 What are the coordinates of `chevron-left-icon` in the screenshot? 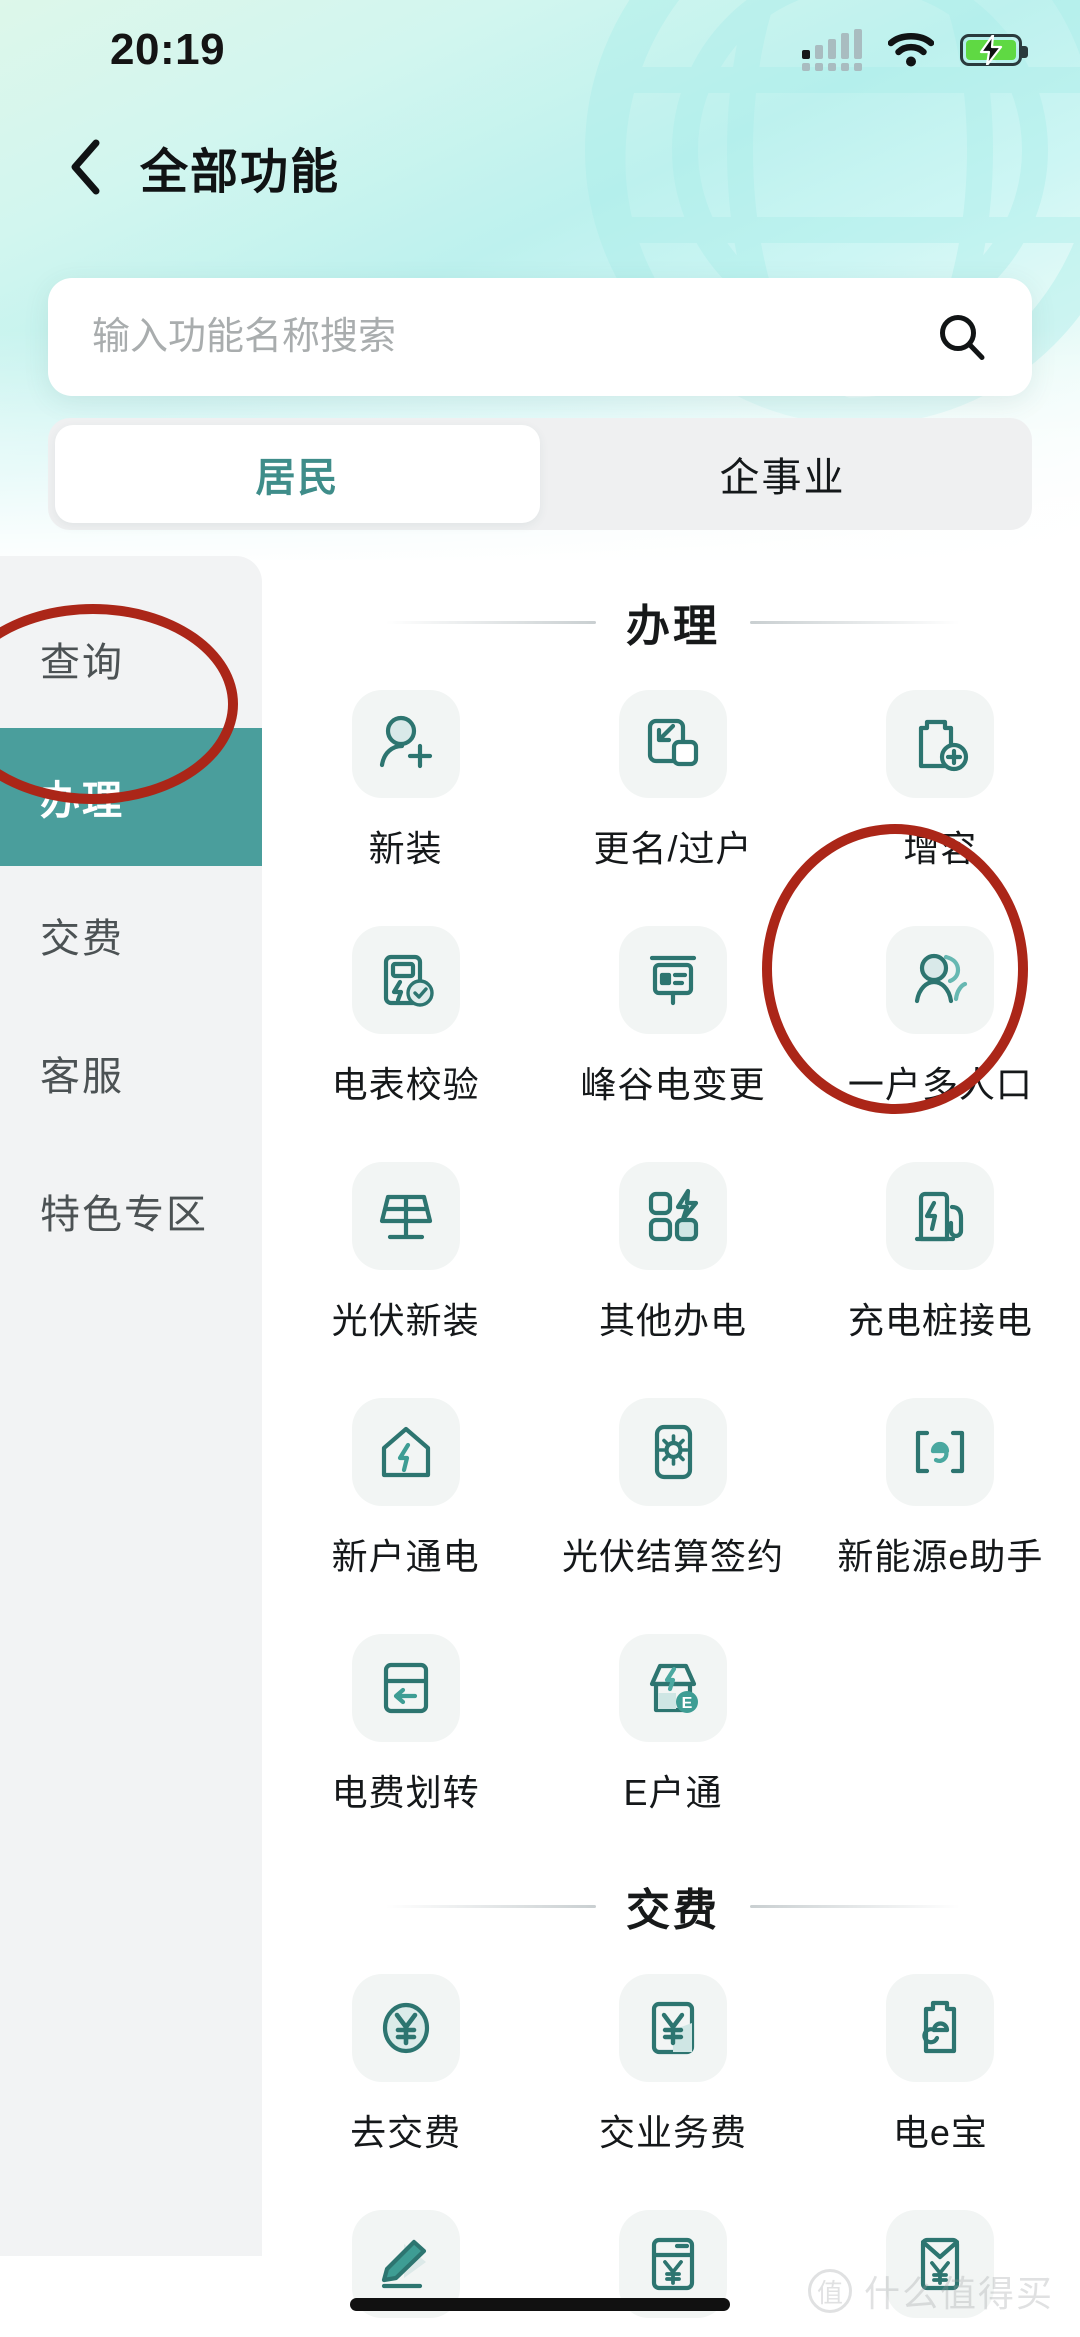 It's located at (85, 167).